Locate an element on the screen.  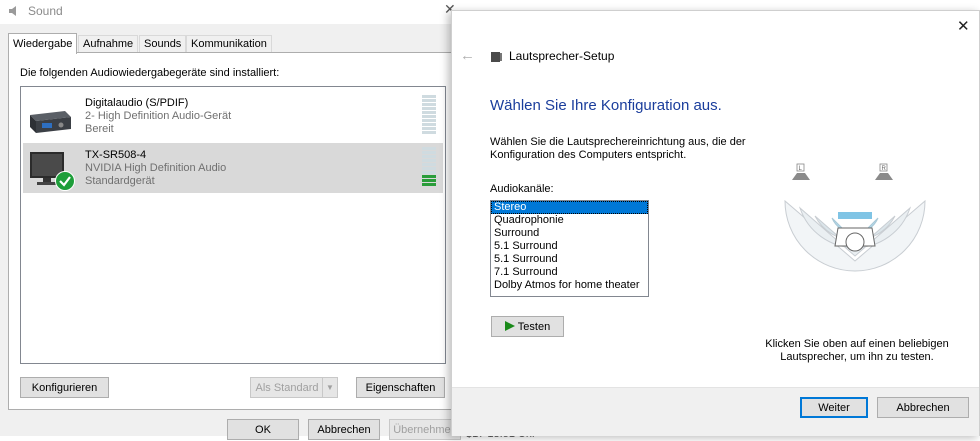
wizard-heading: Wählen Sie Ihre Konfiguration aus. is located at coordinates (606, 105).